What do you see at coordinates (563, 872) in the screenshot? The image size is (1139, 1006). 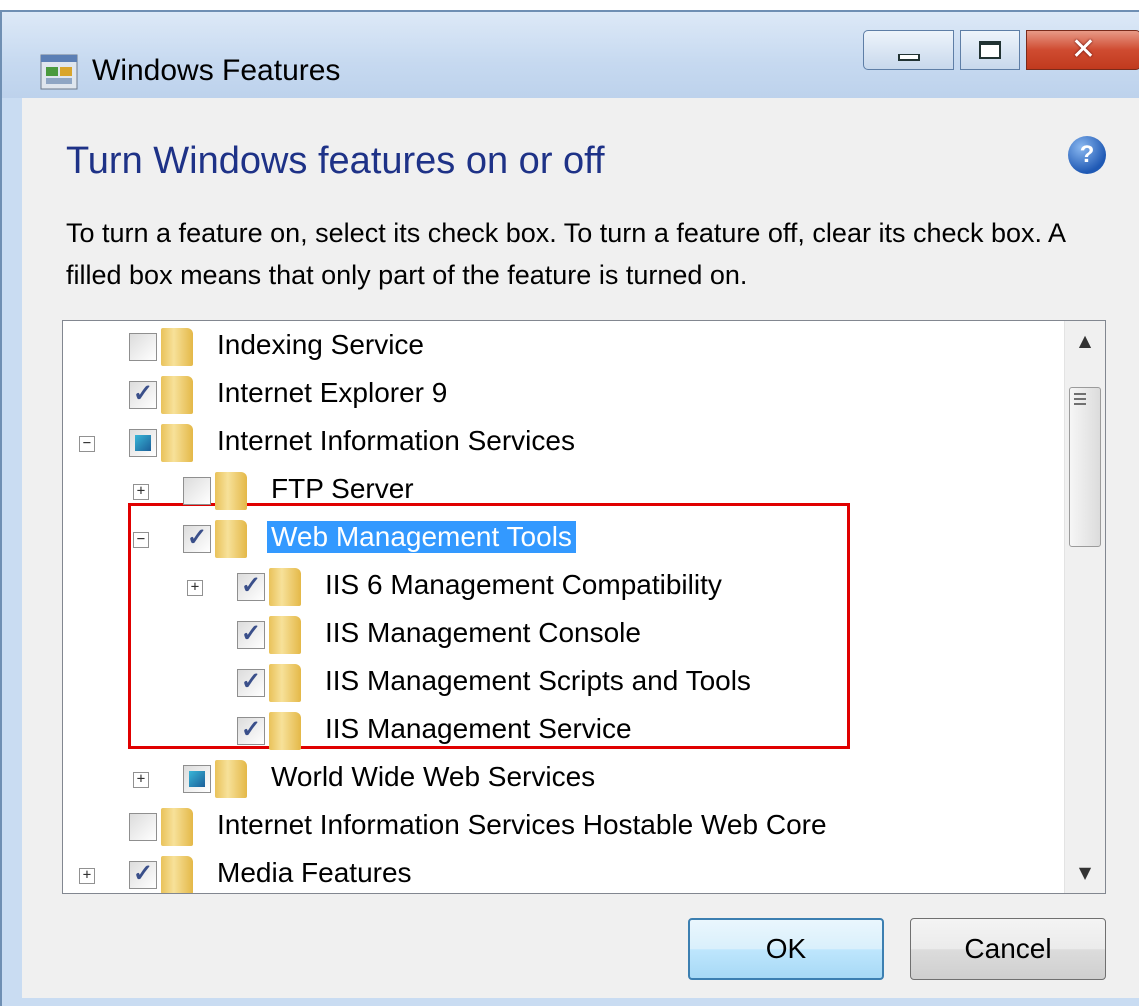 I see `tree-item: + Media Features` at bounding box center [563, 872].